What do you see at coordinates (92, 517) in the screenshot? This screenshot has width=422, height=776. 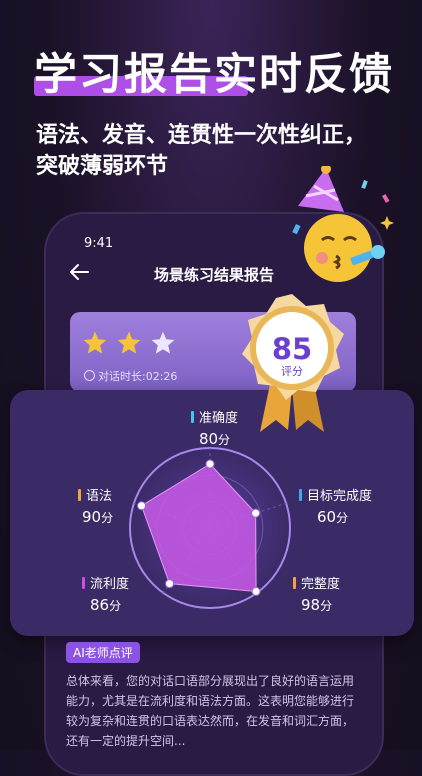 I see `metric-value: 90` at bounding box center [92, 517].